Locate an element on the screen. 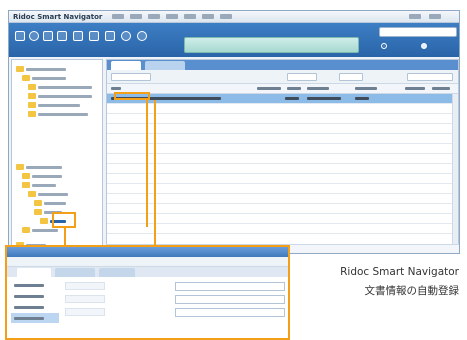  filter-field is located at coordinates (131, 77).